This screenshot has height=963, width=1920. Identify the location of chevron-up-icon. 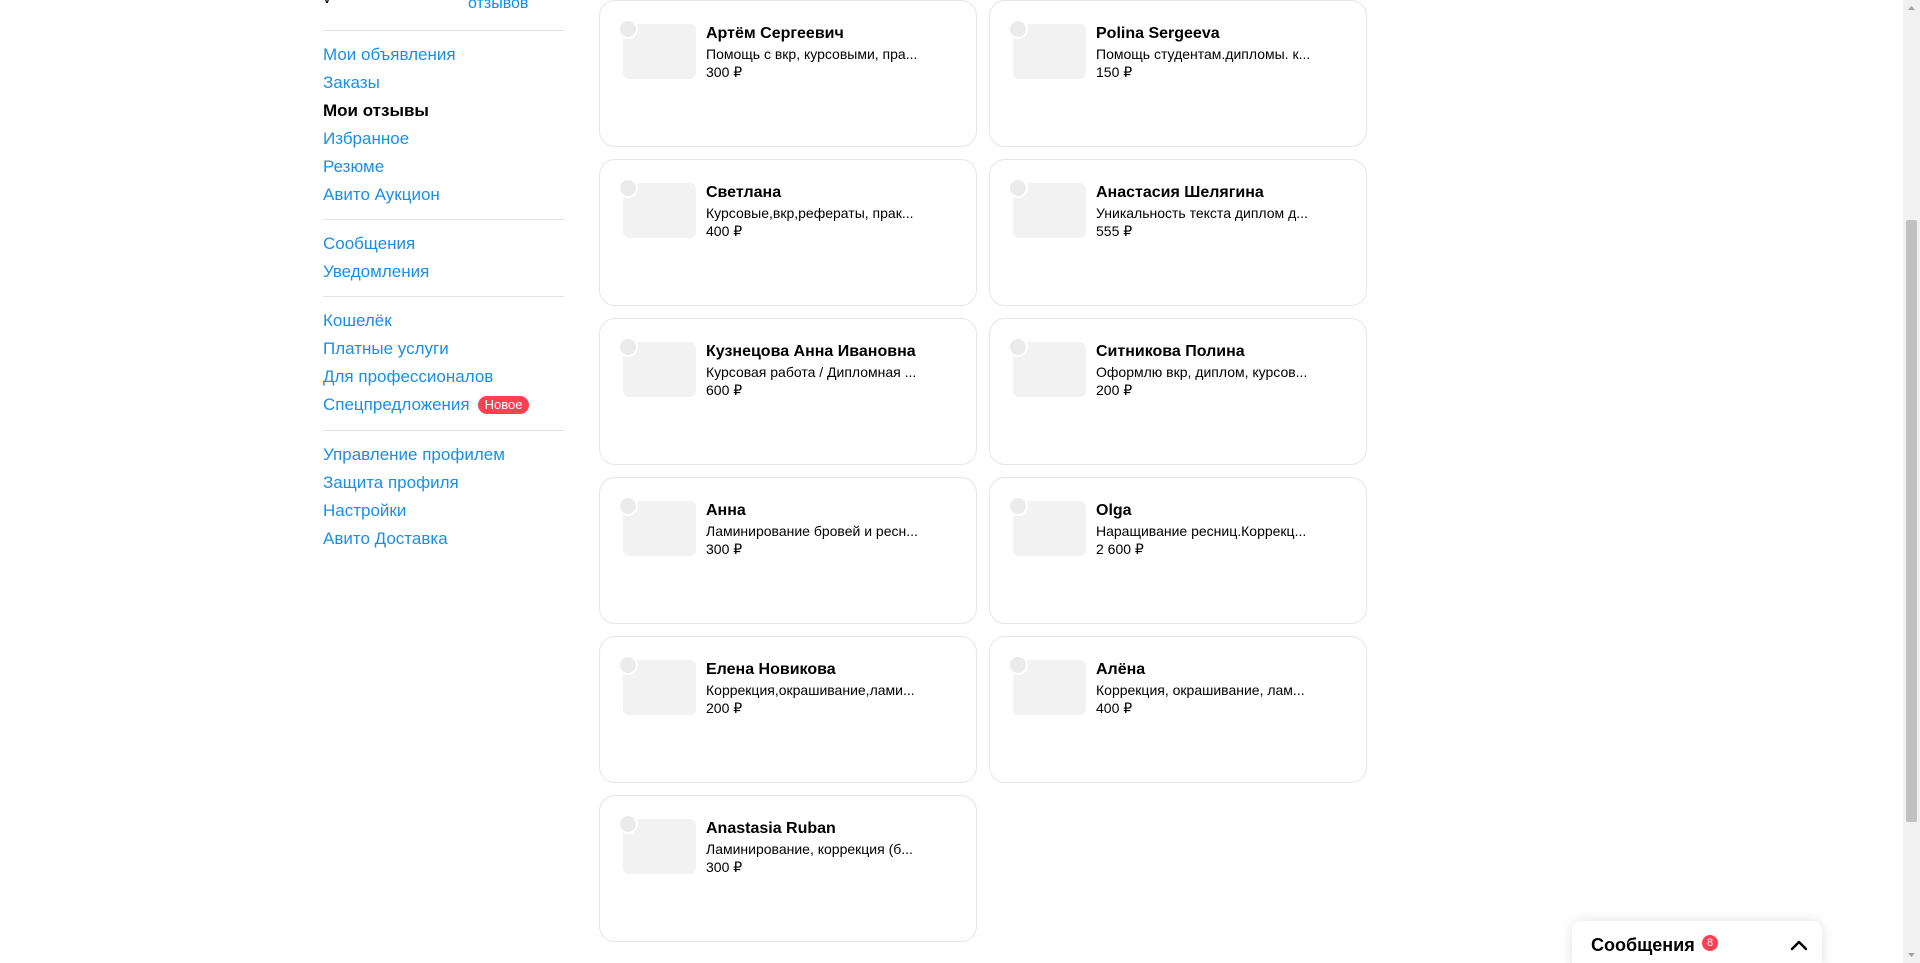
(1799, 945).